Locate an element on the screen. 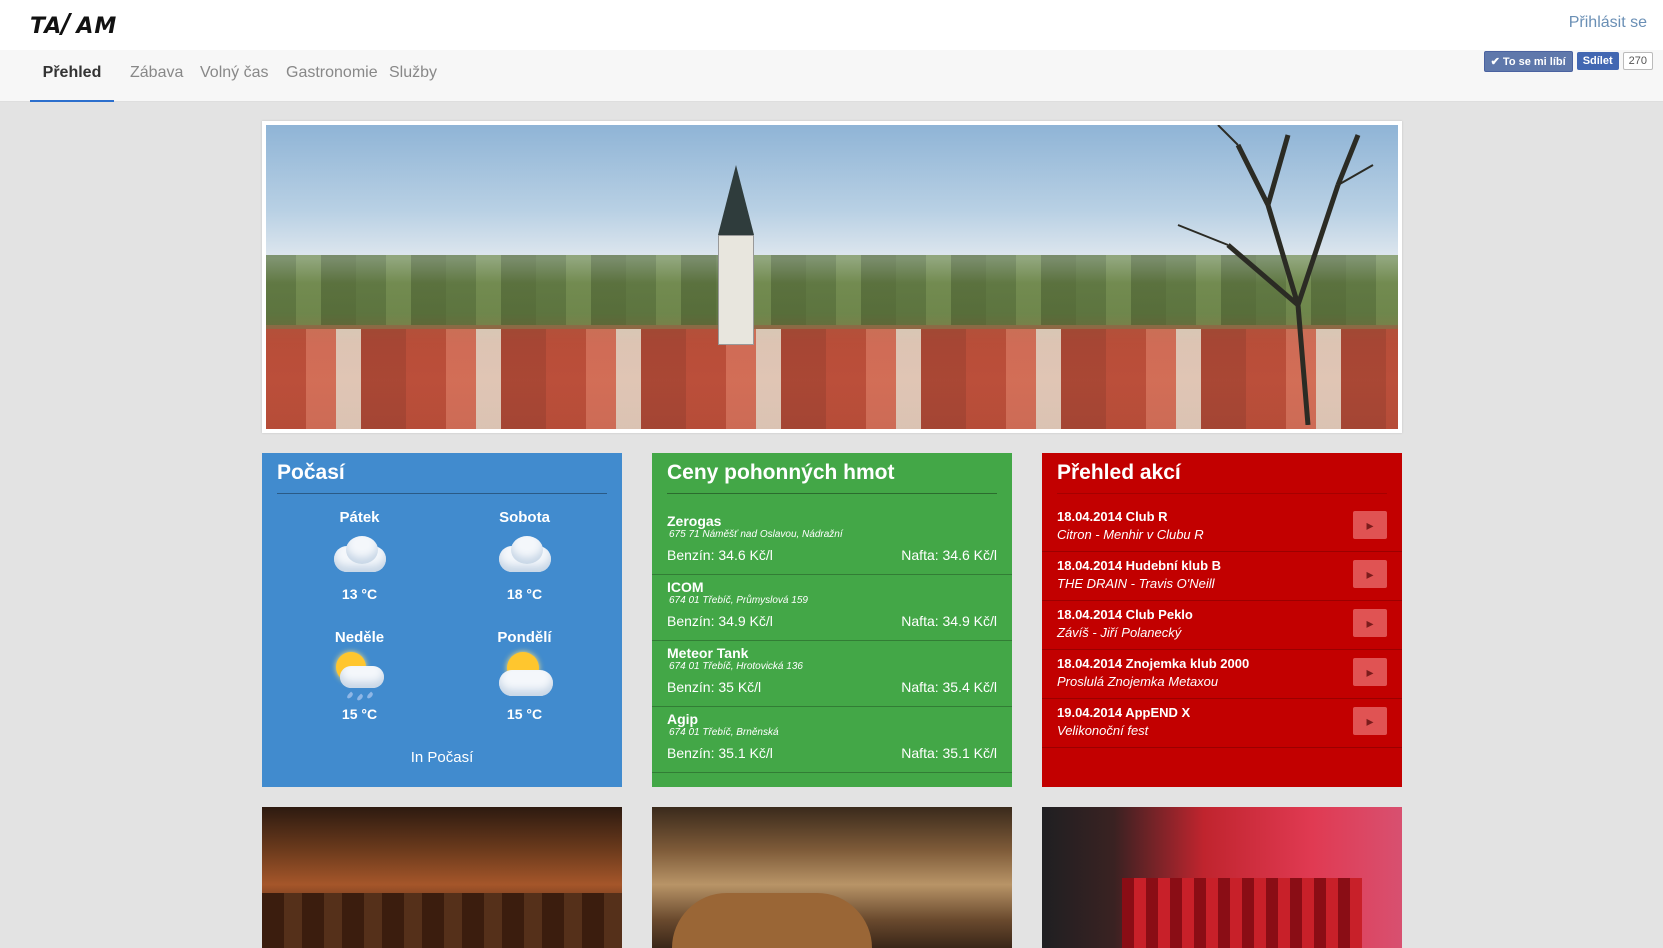 The width and height of the screenshot is (1663, 948). facebook-like-button: ✔ To se mi líbí is located at coordinates (1528, 61).